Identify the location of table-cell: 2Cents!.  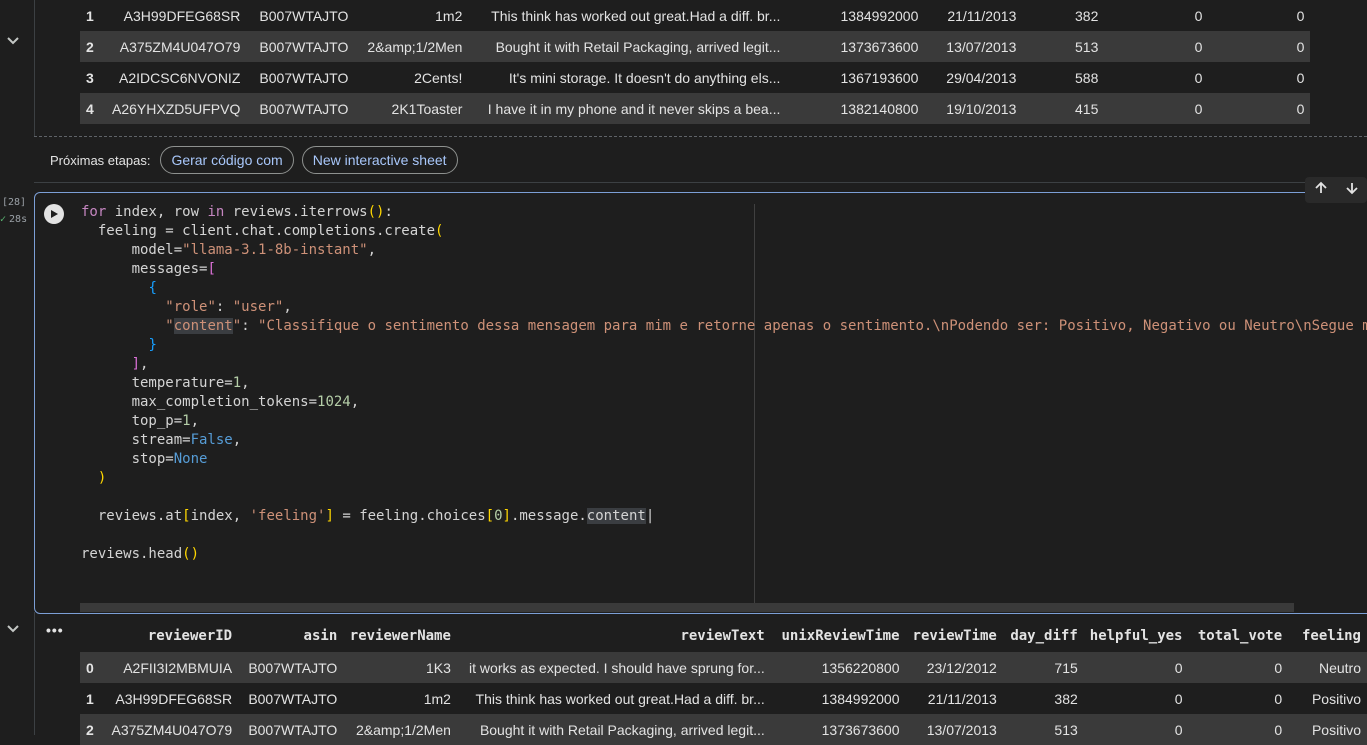
(438, 77).